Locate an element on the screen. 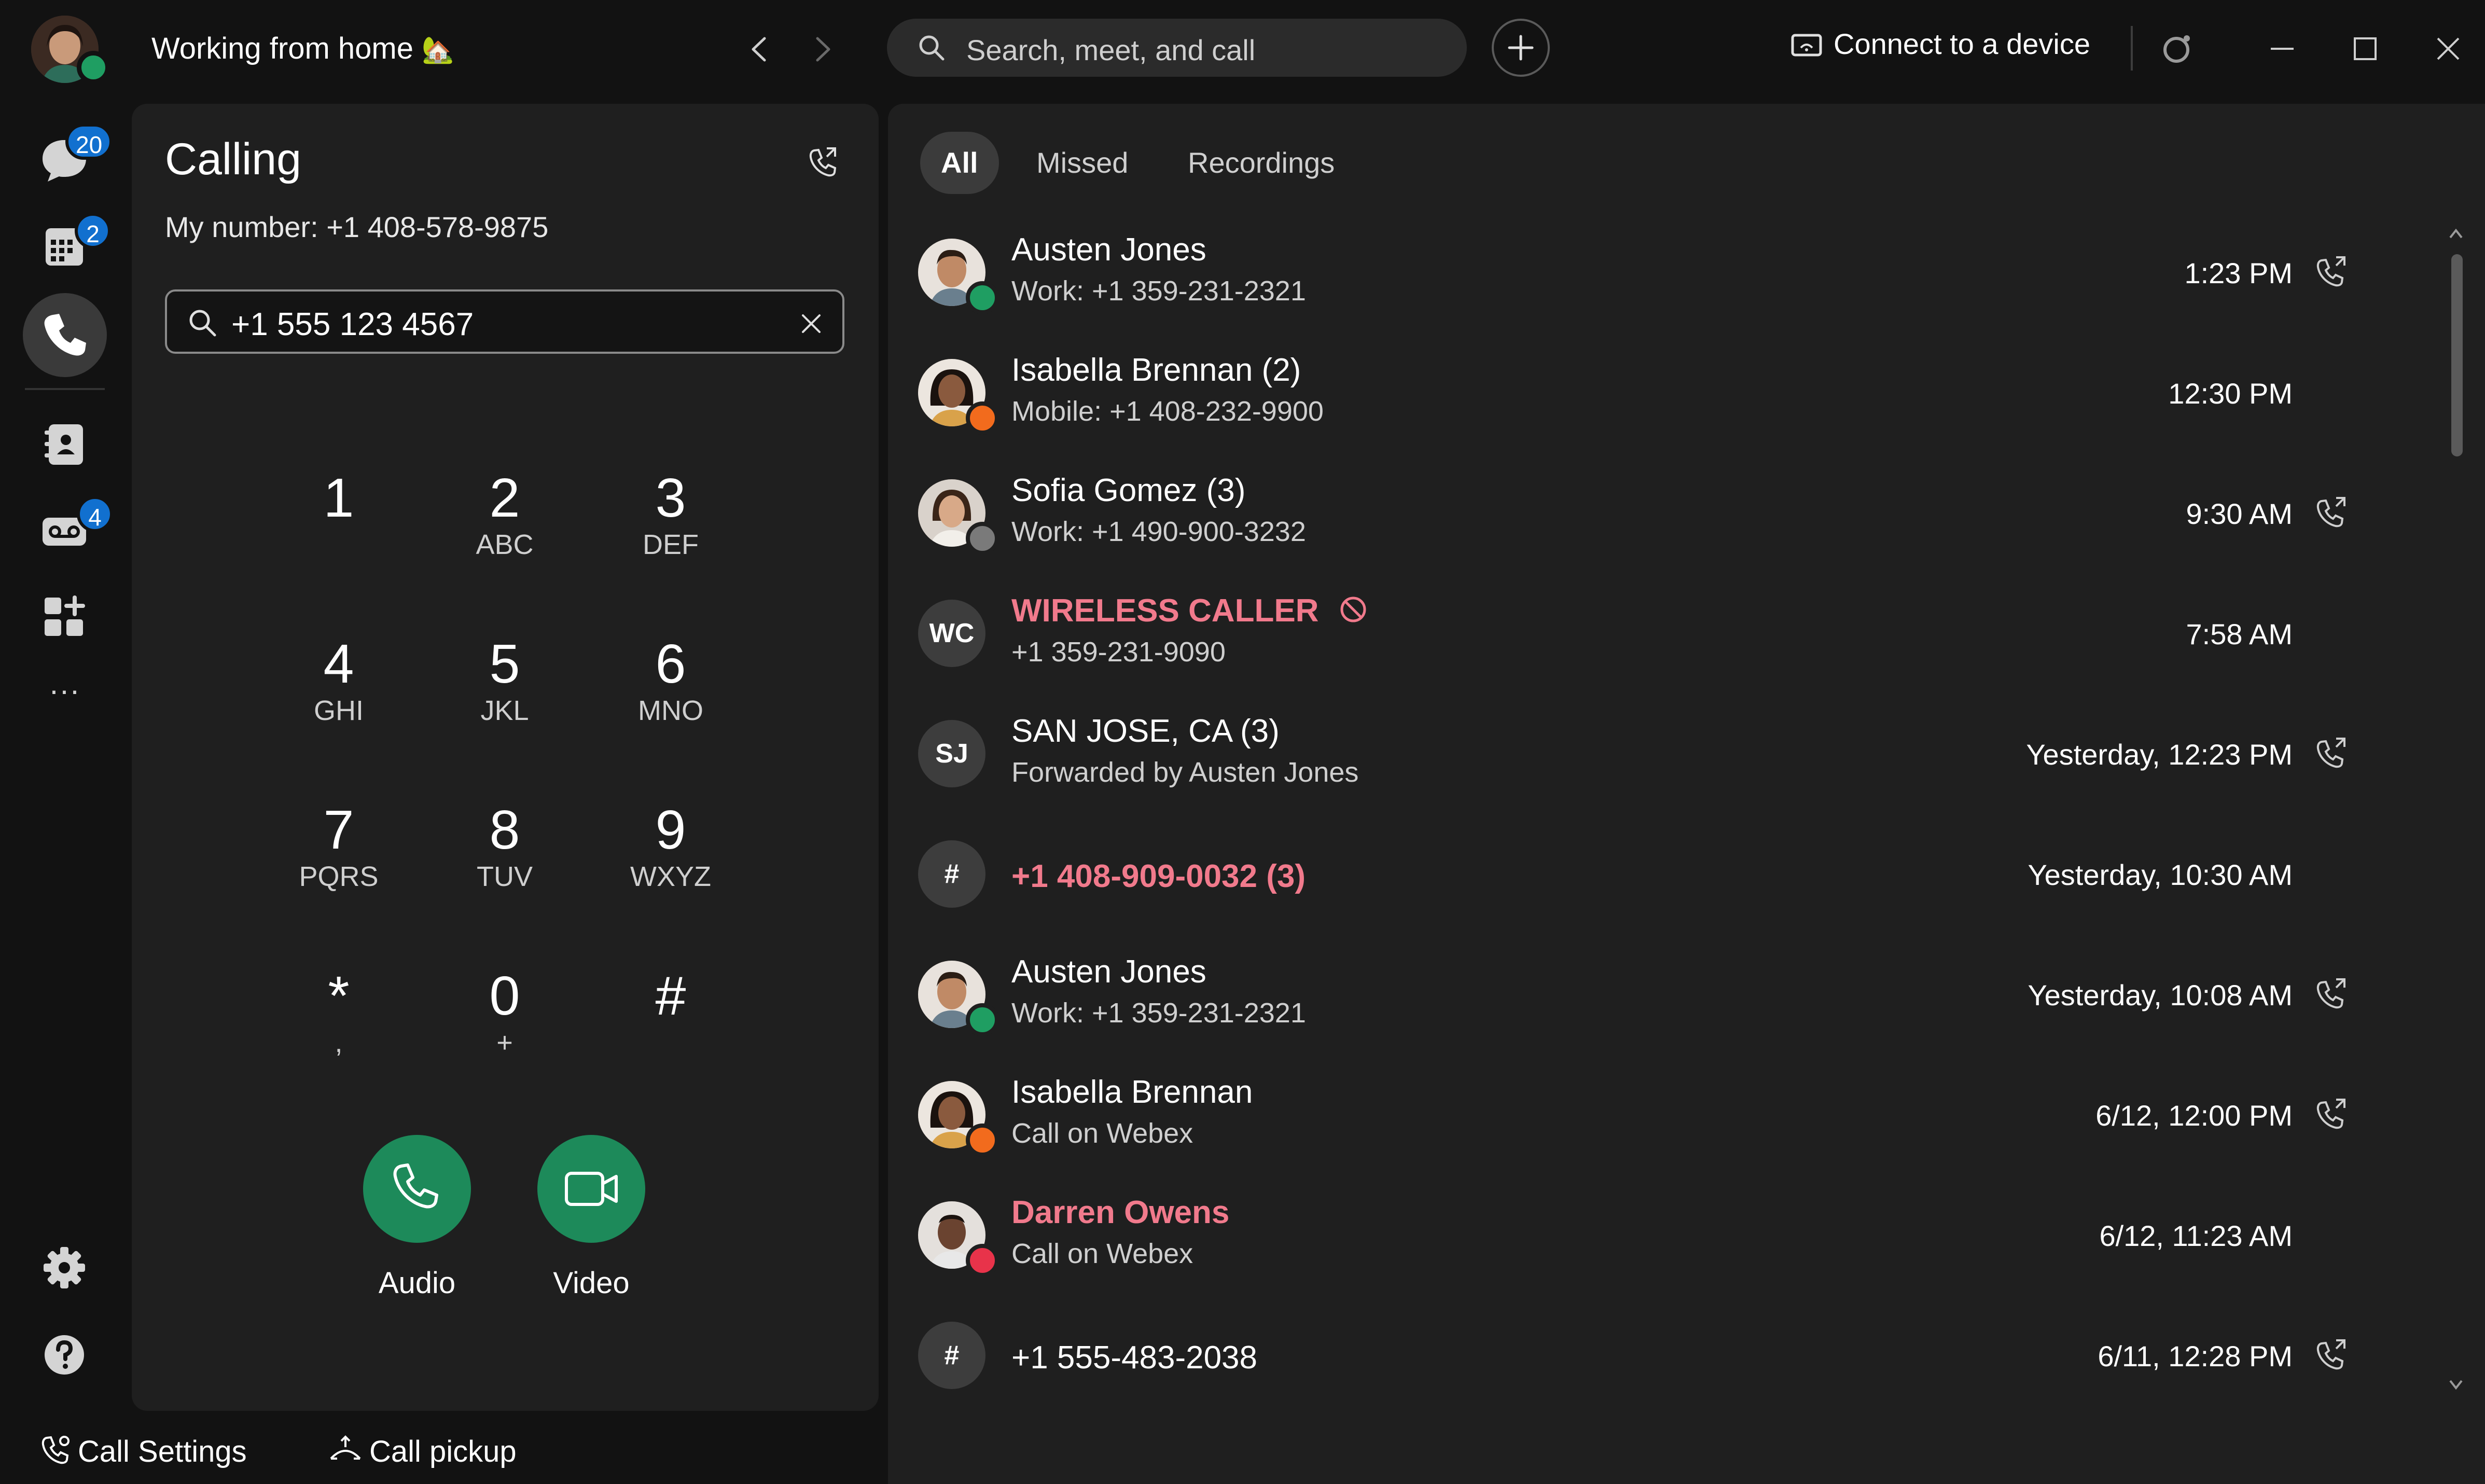 Image resolution: width=2485 pixels, height=1484 pixels. search-icon is located at coordinates (932, 48).